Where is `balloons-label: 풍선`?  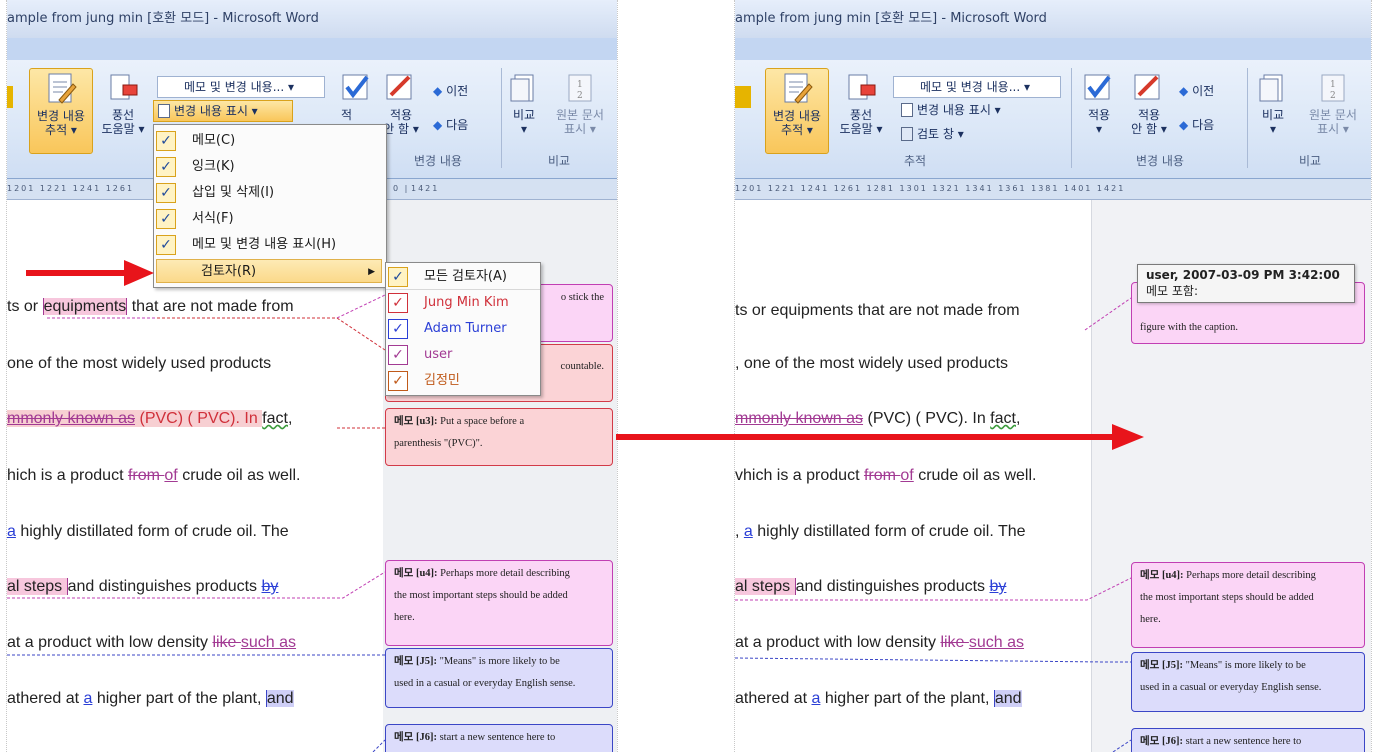 balloons-label: 풍선 is located at coordinates (123, 115).